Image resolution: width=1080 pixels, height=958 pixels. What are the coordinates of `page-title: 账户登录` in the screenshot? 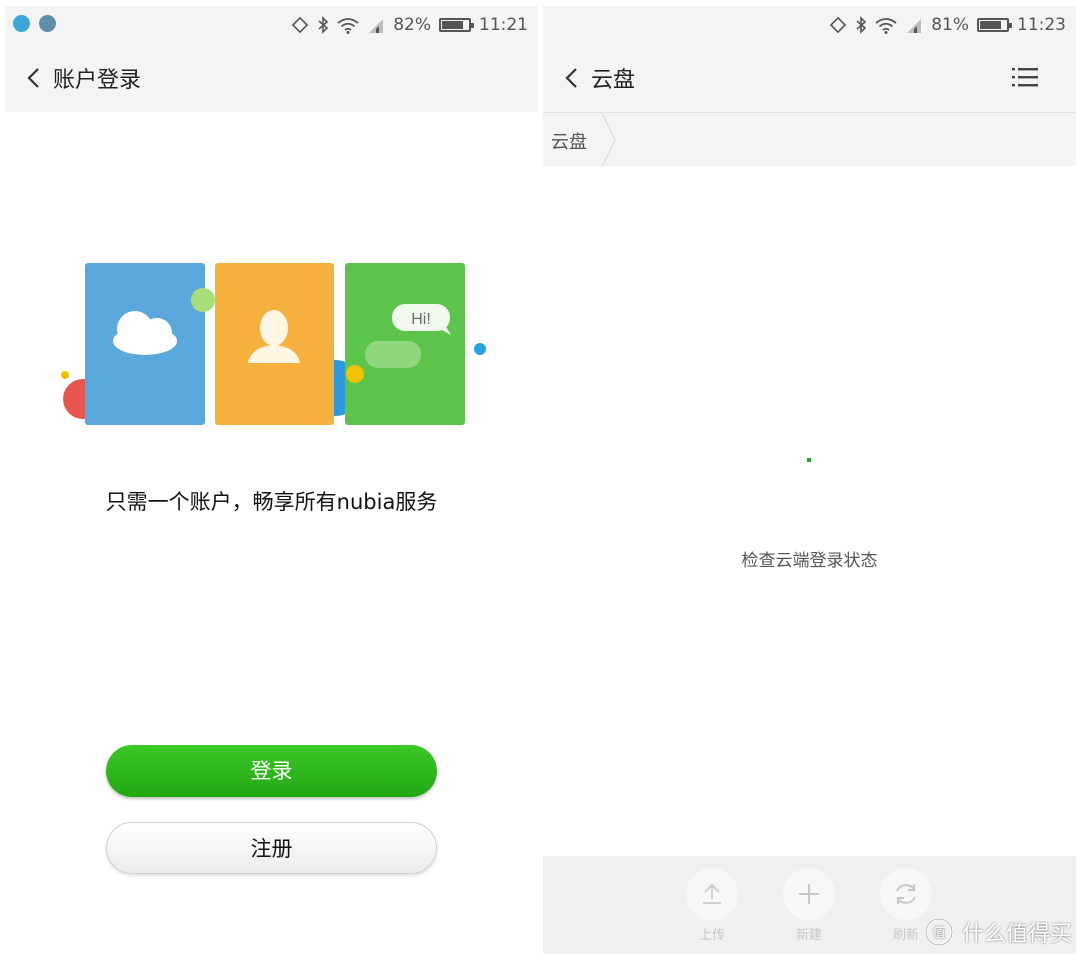 It's located at (97, 80).